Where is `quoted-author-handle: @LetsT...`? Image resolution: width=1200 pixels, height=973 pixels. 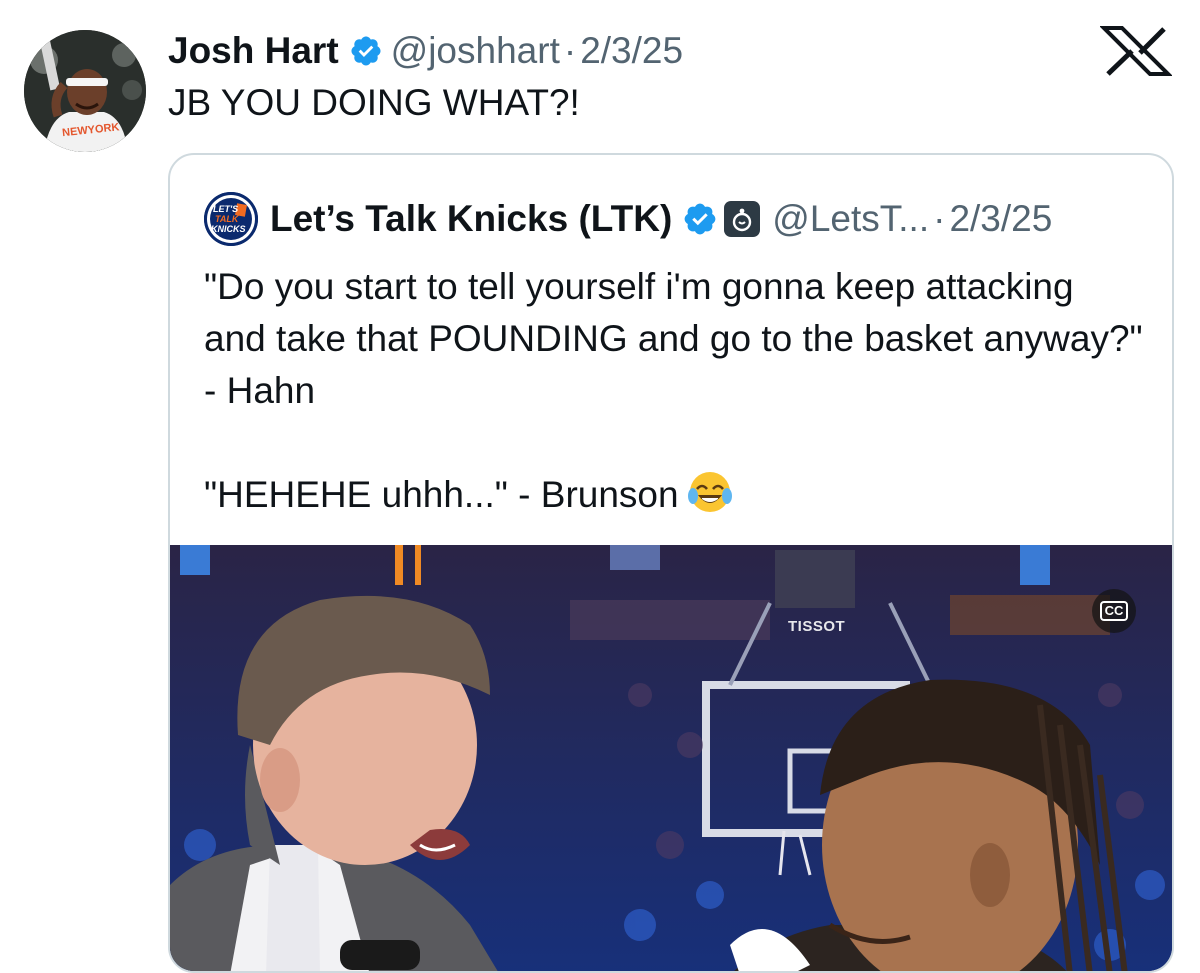 quoted-author-handle: @LetsT... is located at coordinates (850, 219).